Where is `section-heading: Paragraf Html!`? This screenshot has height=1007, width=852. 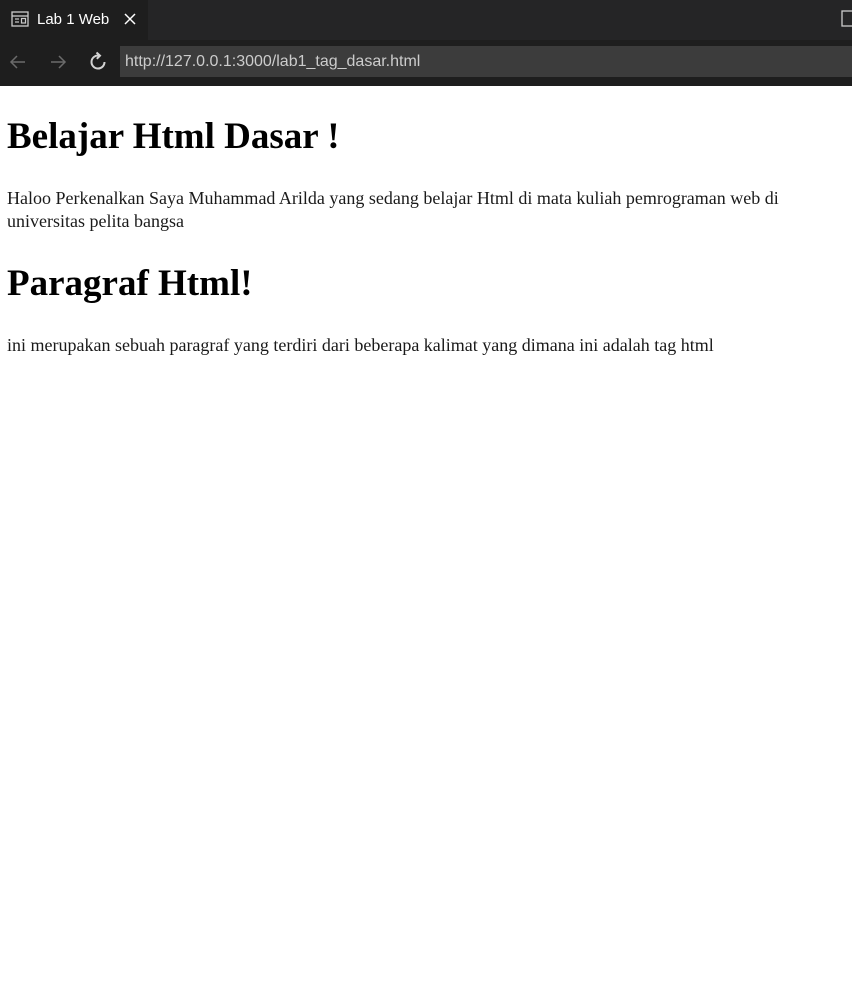 section-heading: Paragraf Html! is located at coordinates (130, 283).